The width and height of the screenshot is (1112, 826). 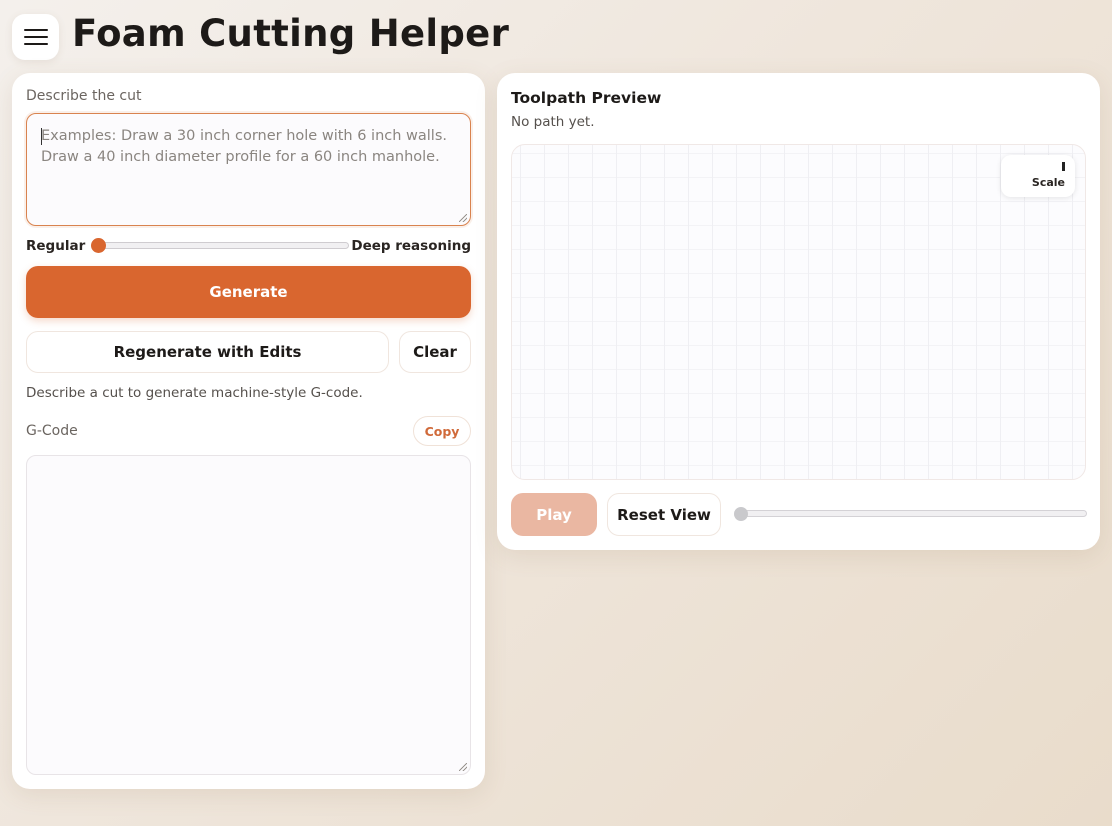 What do you see at coordinates (207, 352) in the screenshot?
I see `regenerate-with-edits-button: Regenerate with Edits` at bounding box center [207, 352].